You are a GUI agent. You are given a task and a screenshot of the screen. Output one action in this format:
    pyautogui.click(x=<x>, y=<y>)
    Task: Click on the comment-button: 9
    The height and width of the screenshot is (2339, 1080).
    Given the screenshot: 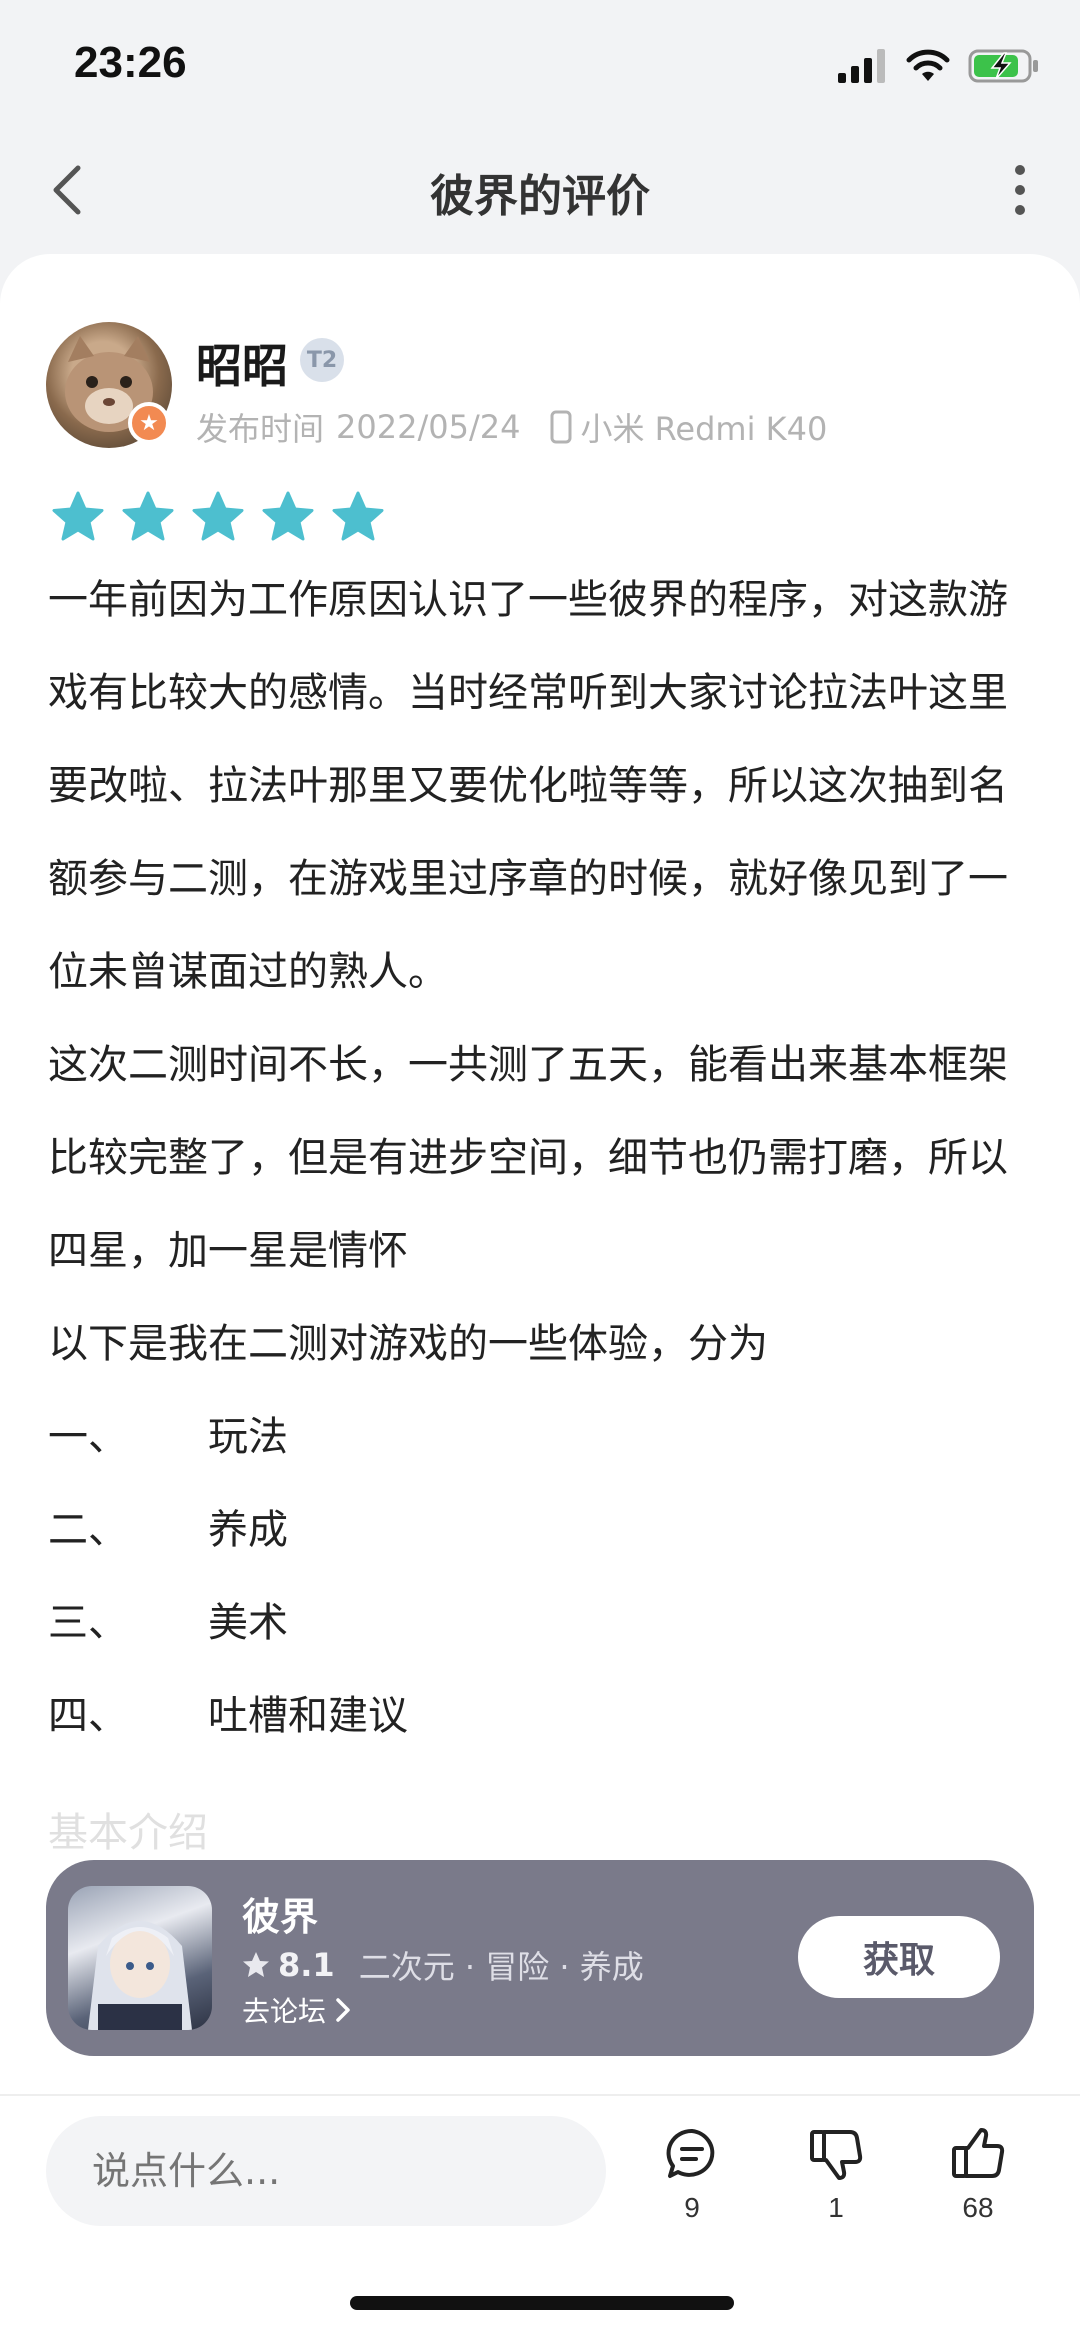 What is the action you would take?
    pyautogui.click(x=692, y=2175)
    